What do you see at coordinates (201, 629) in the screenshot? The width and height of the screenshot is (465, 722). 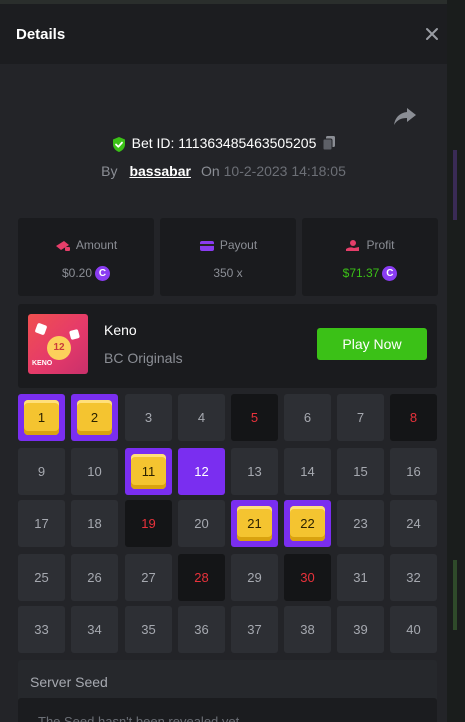 I see `keno-cell-36: 36` at bounding box center [201, 629].